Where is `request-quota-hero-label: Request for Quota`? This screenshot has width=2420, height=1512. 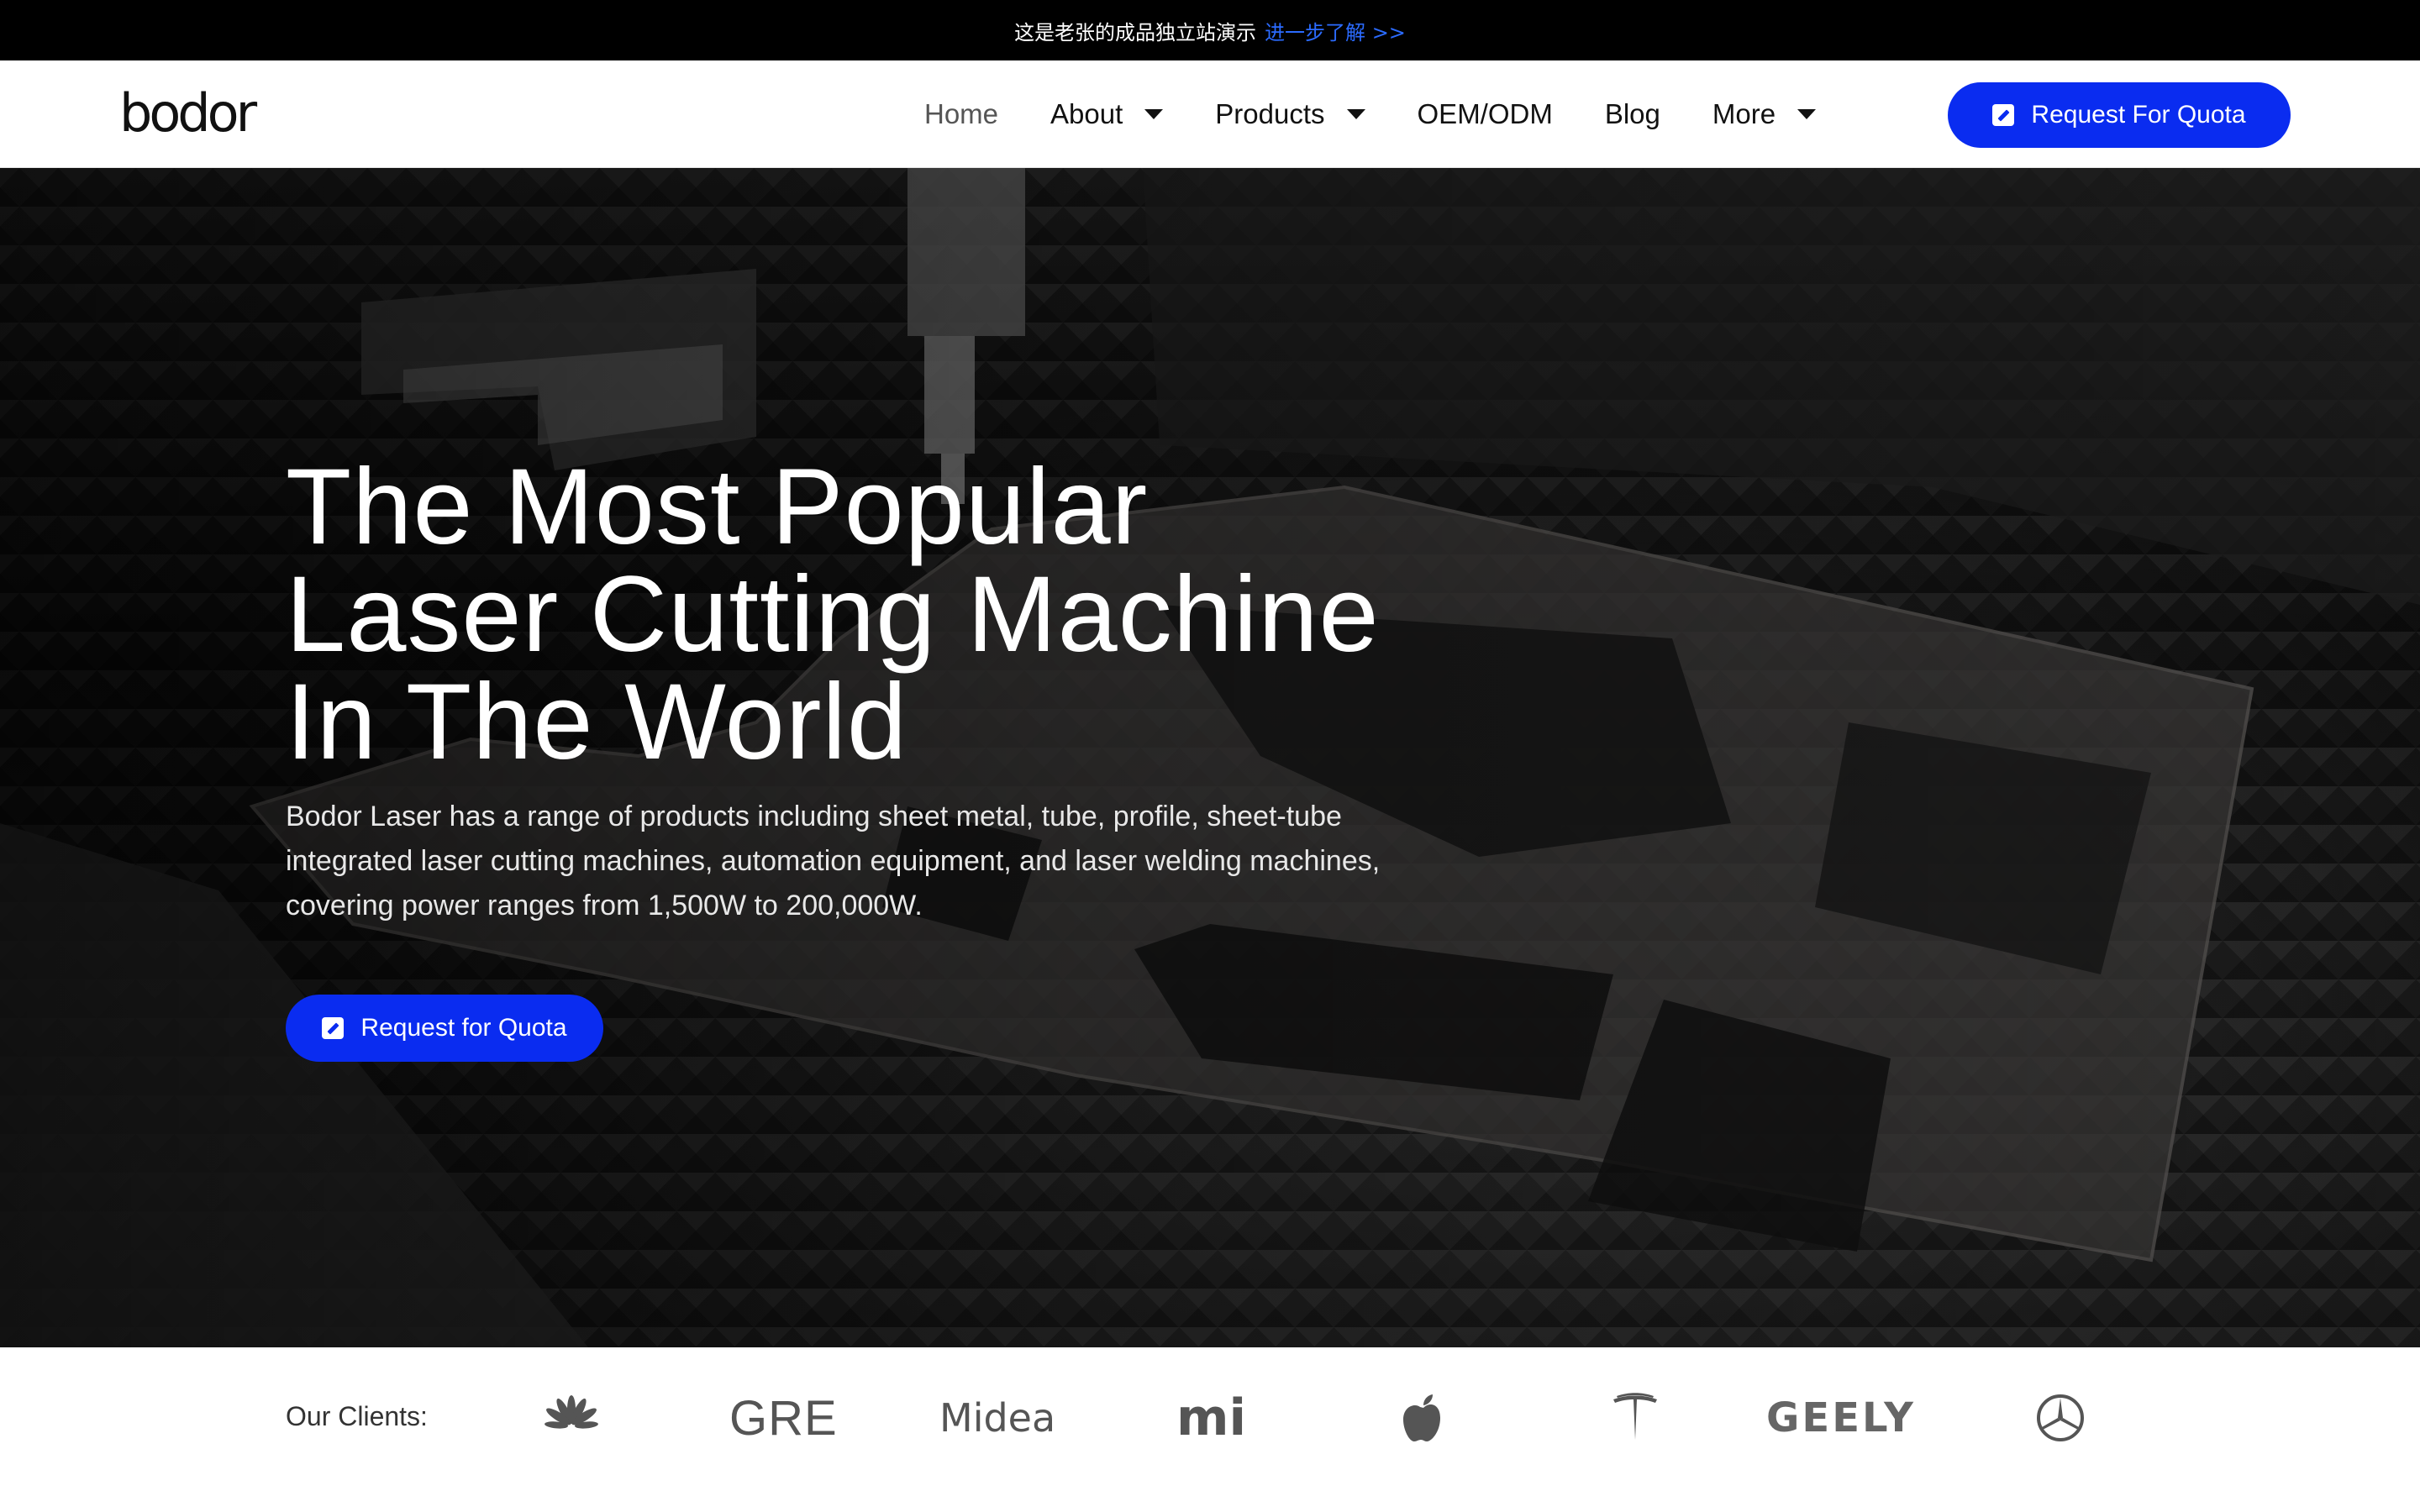
request-quota-hero-label: Request for Quota is located at coordinates (464, 1028).